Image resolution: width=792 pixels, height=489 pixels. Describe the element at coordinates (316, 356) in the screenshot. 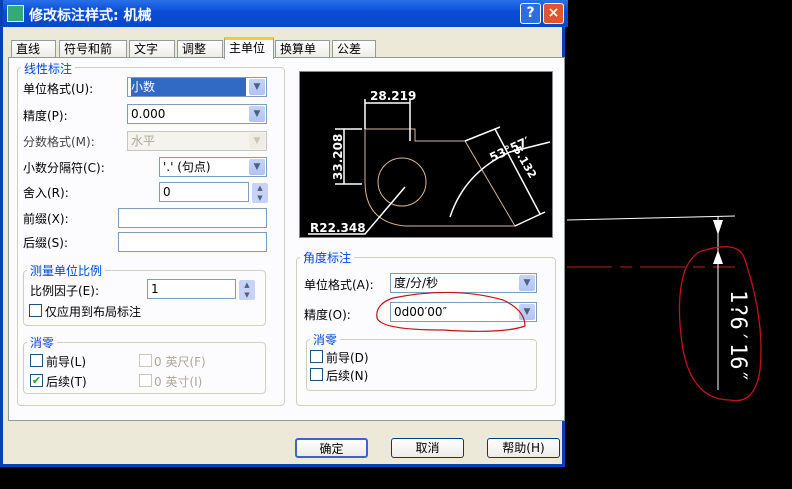

I see `angular-leading-checkbox` at that location.